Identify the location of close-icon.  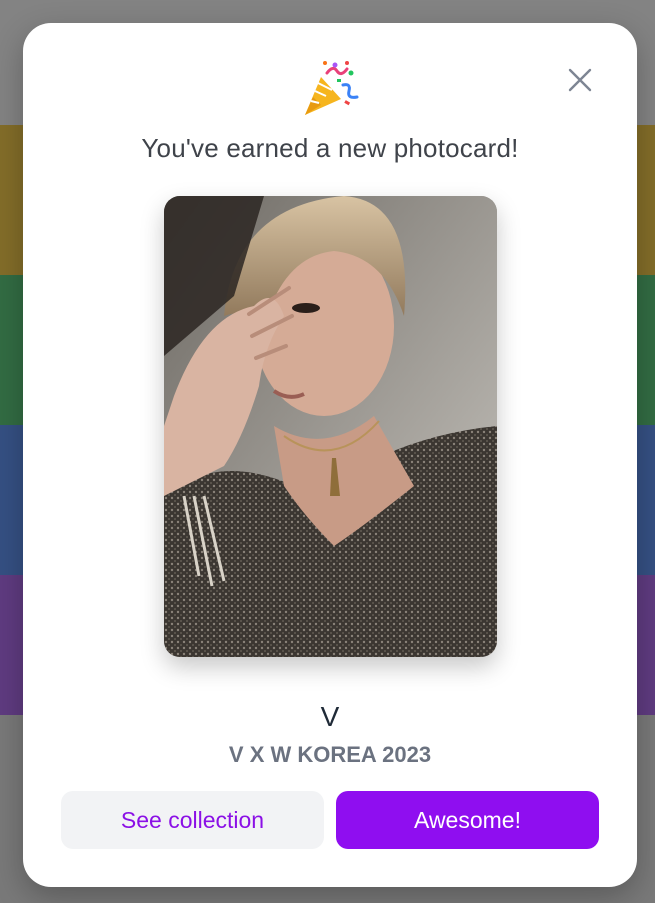
(580, 80).